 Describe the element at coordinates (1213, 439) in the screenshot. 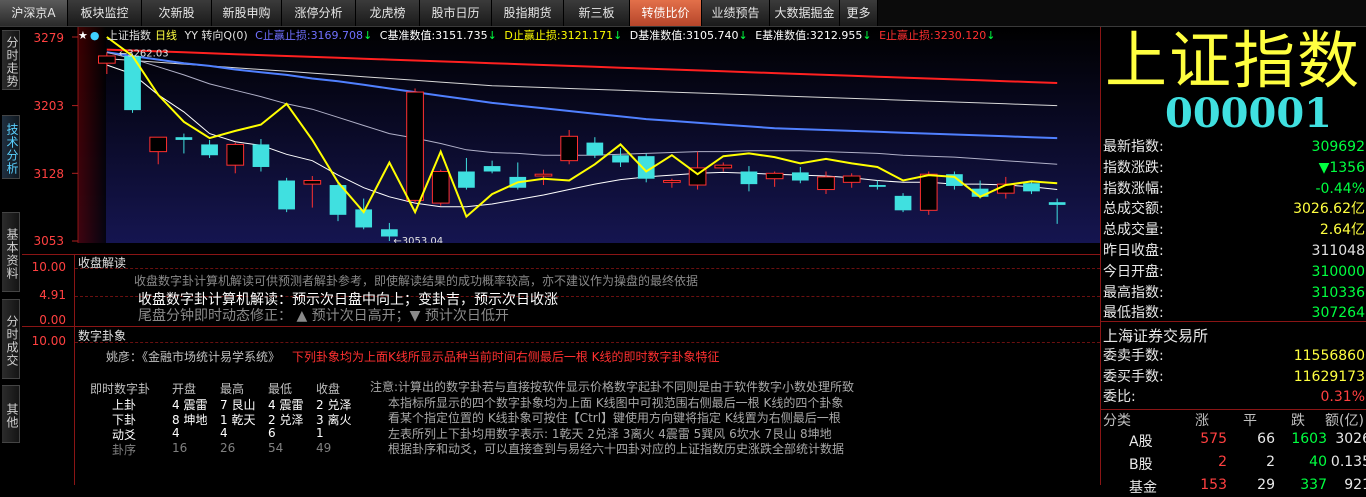

I see `breadth-cell: 575` at that location.